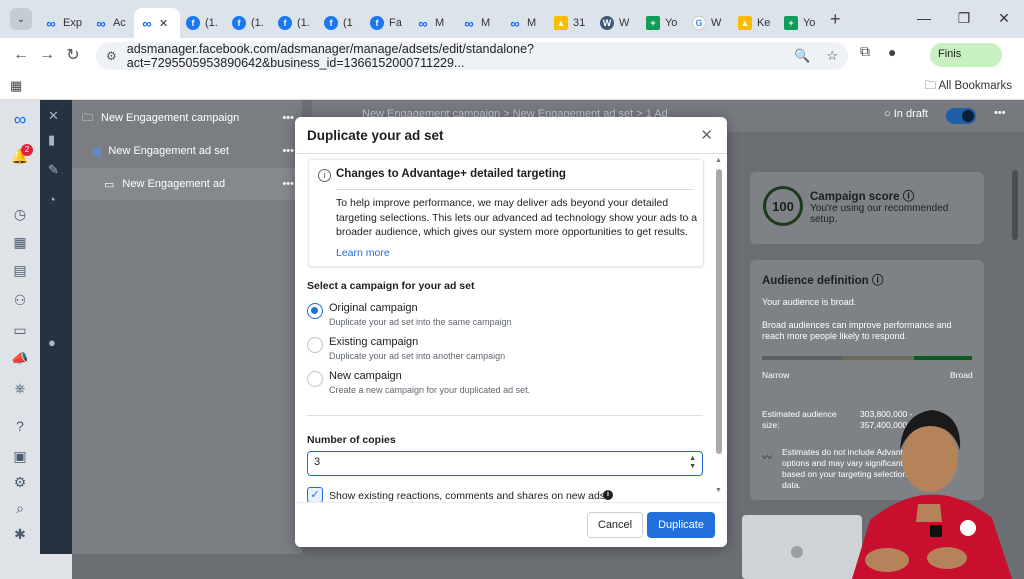  I want to click on extensions-icon: ⧉, so click(865, 51).